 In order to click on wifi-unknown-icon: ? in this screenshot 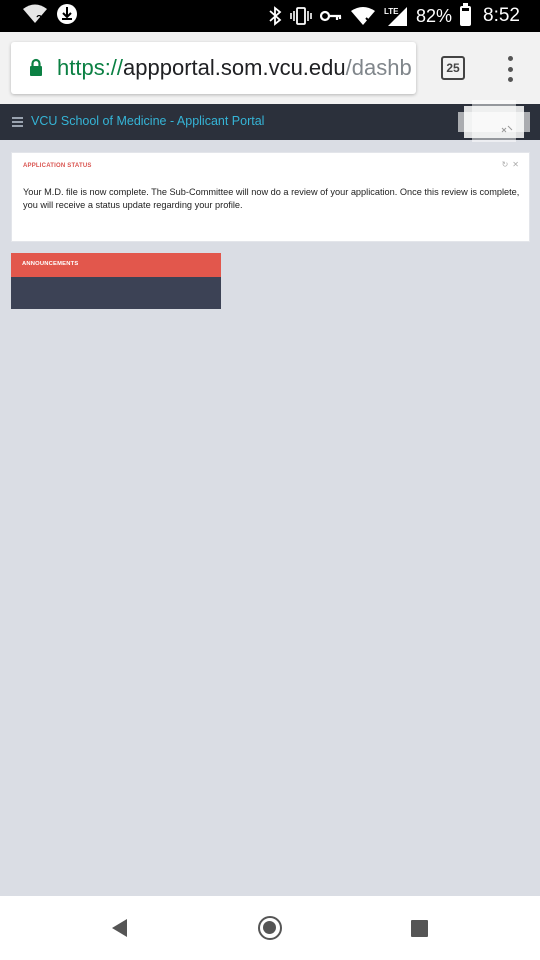, I will do `click(35, 14)`.